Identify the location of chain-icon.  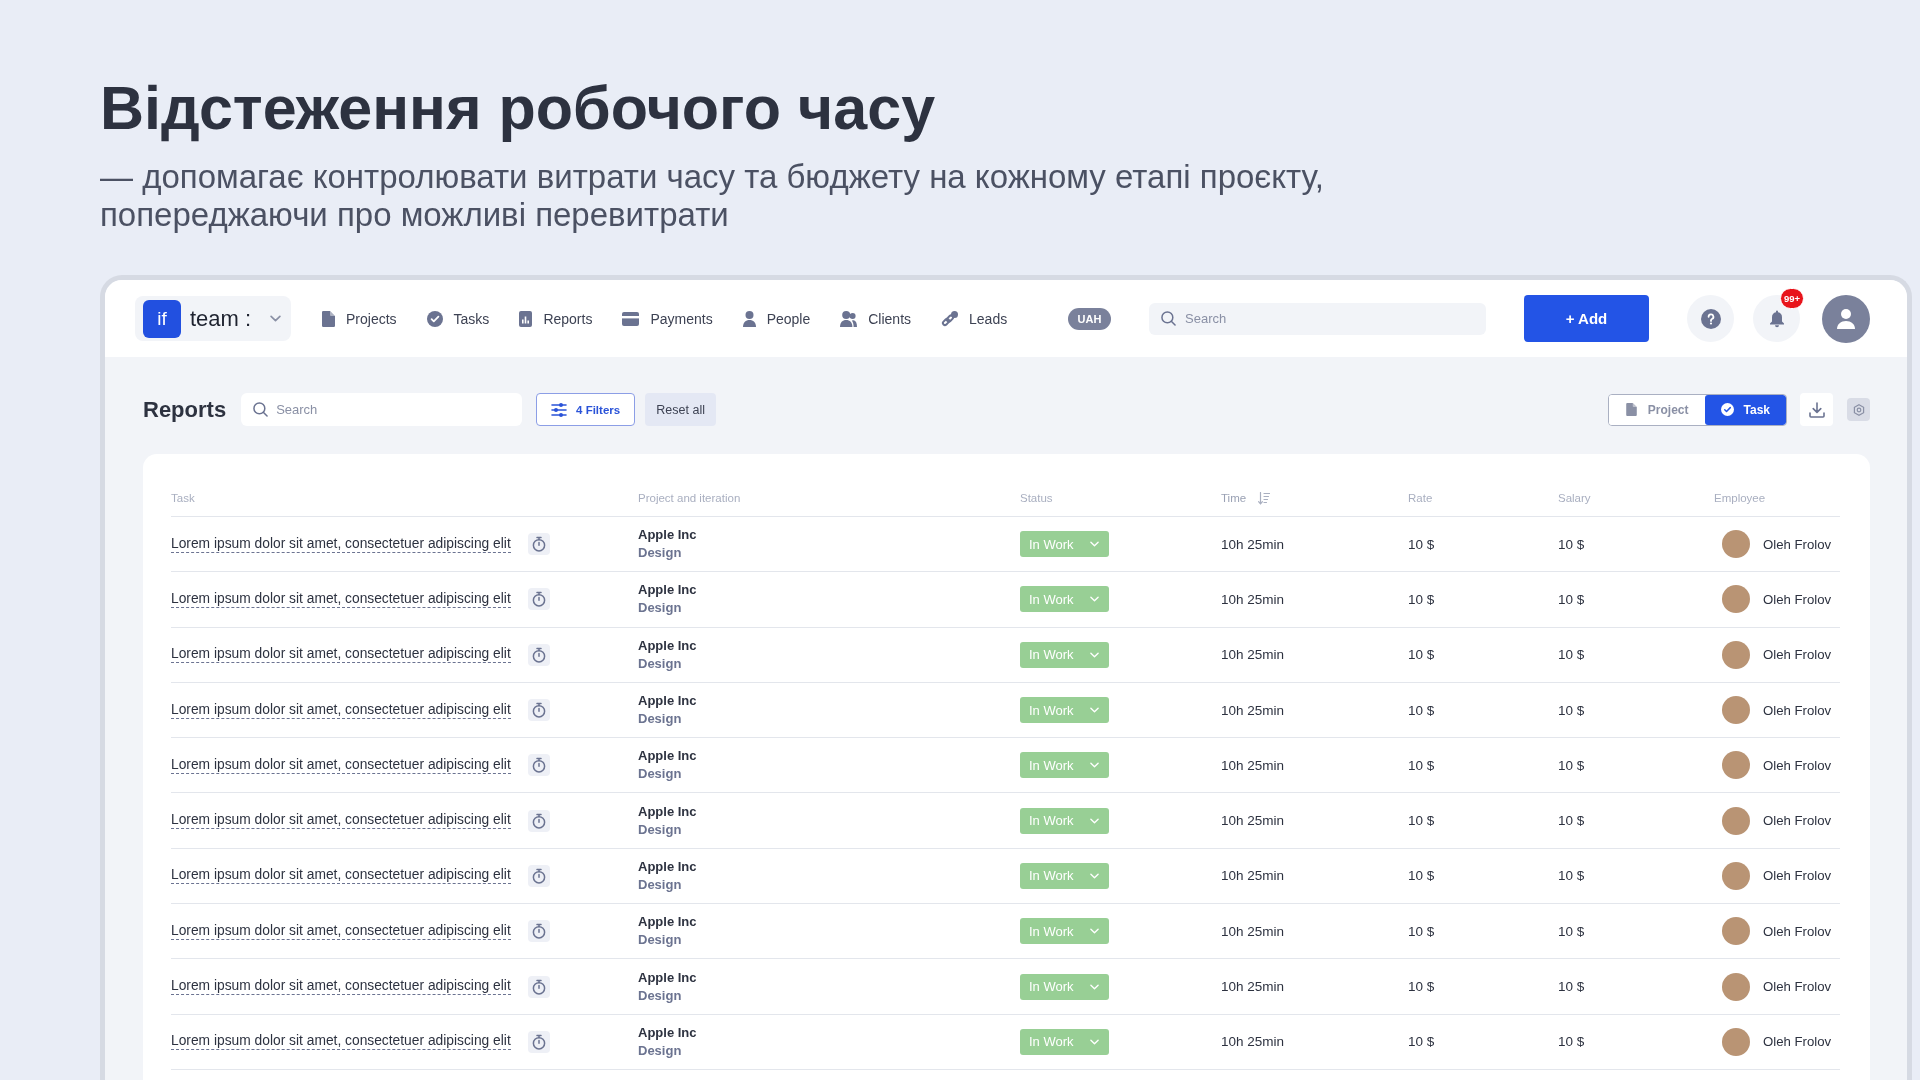
(950, 318).